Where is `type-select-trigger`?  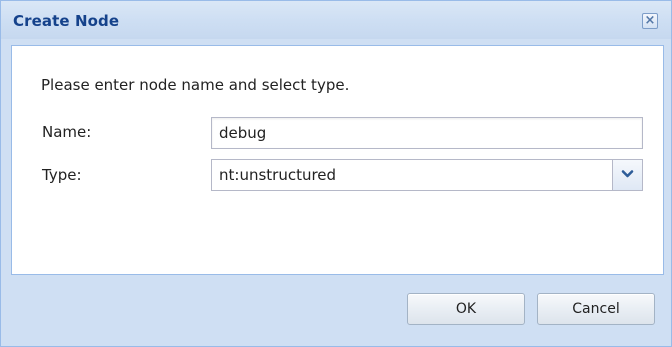
type-select-trigger is located at coordinates (627, 175).